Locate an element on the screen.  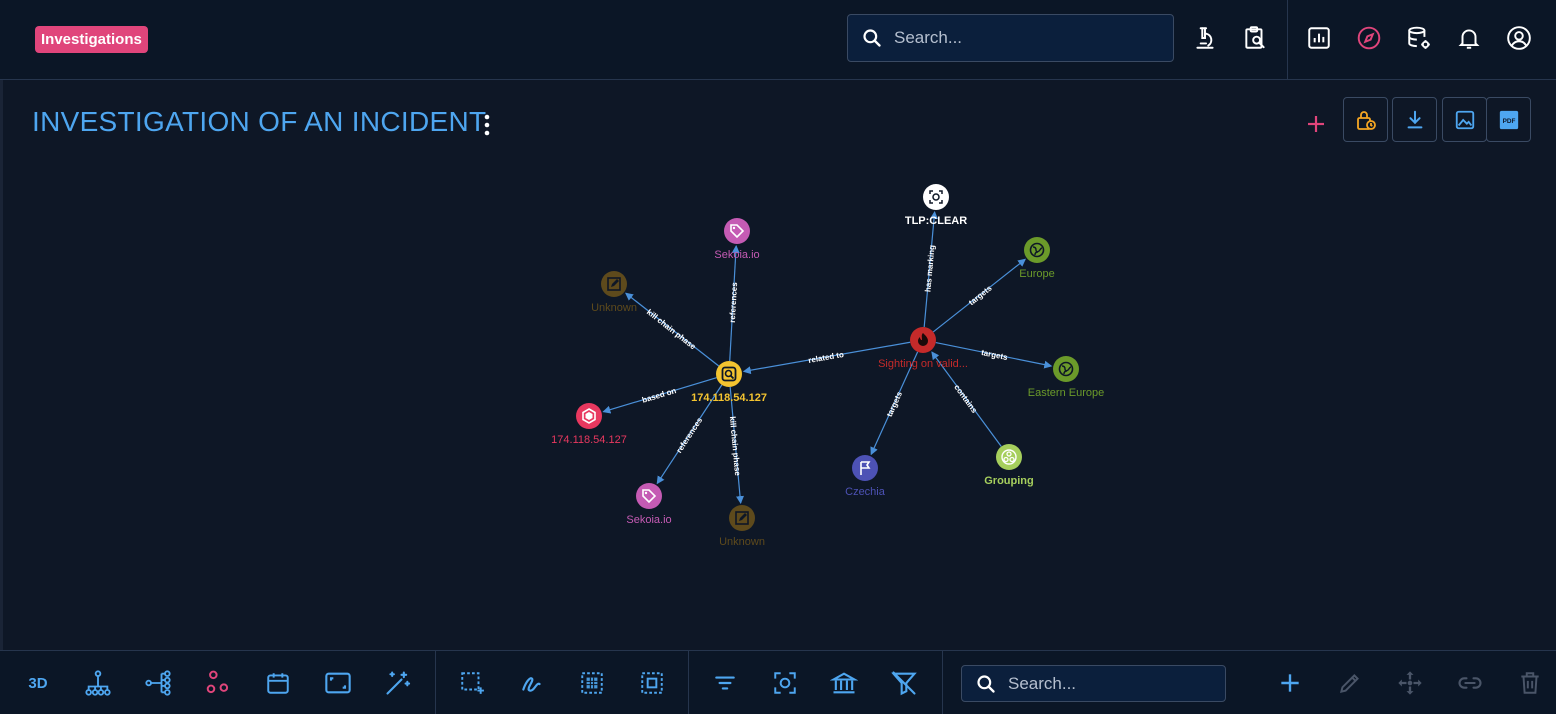
3d-mode-button: 3D is located at coordinates (38, 683).